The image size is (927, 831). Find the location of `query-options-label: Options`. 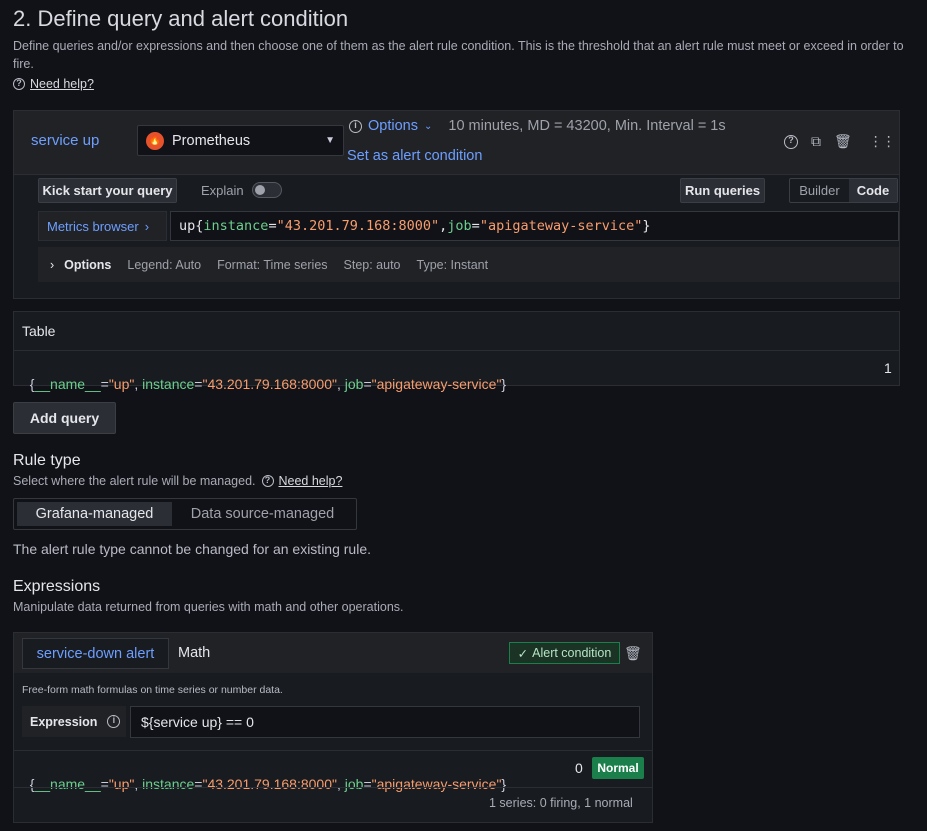

query-options-label: Options is located at coordinates (88, 264).